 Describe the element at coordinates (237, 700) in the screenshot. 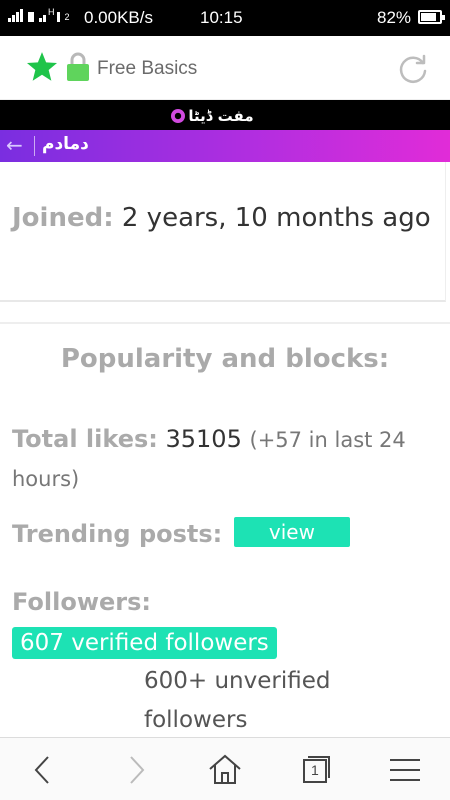

I see `unverified-followers: 600+ unverified followers` at that location.